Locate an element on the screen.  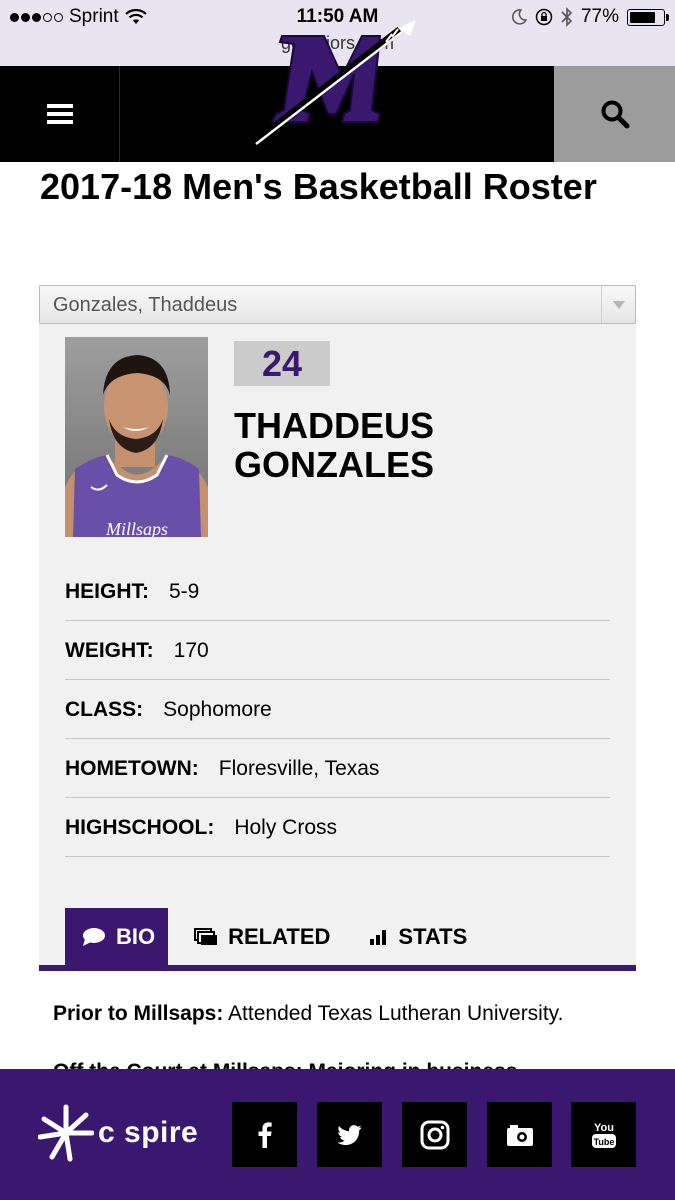
cspire-logo: c spire is located at coordinates (118, 1133).